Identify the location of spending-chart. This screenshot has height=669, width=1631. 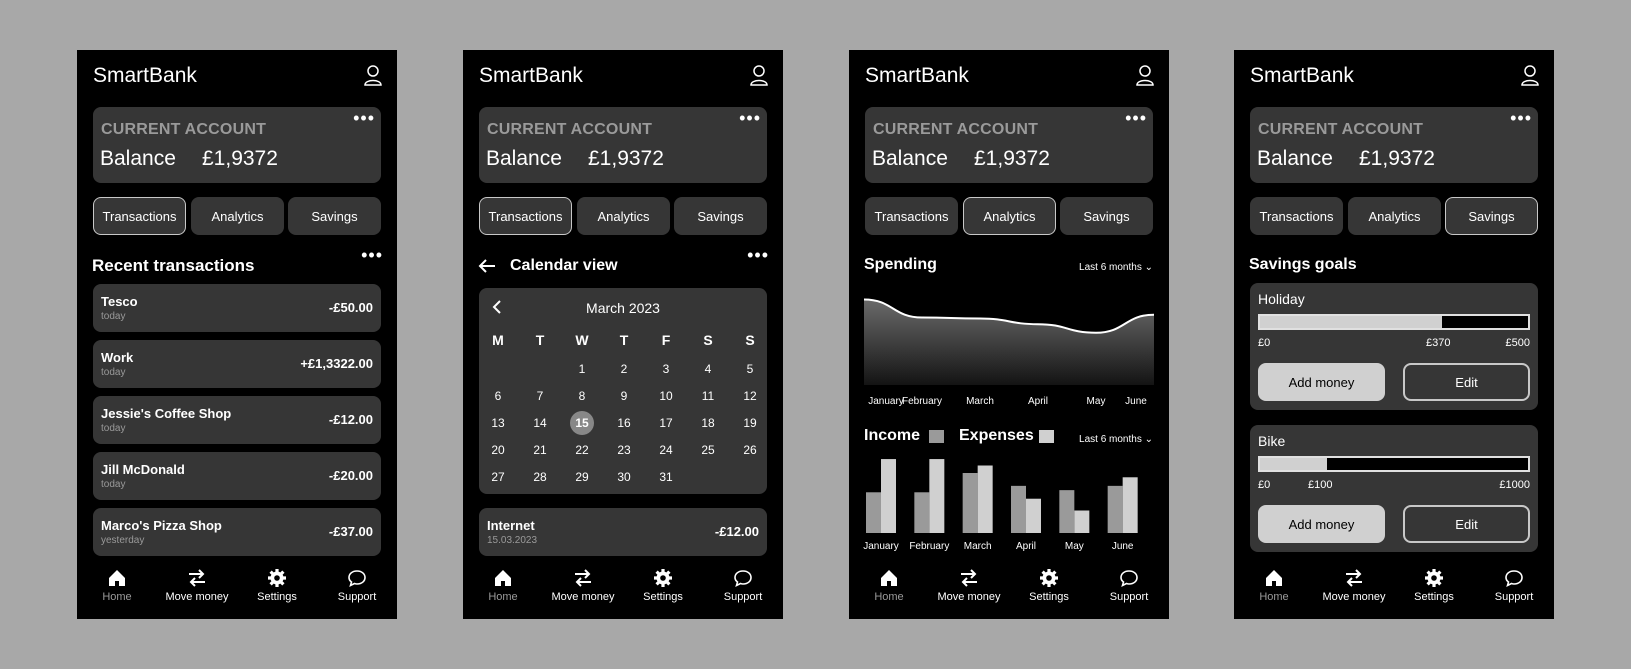
(1009, 341).